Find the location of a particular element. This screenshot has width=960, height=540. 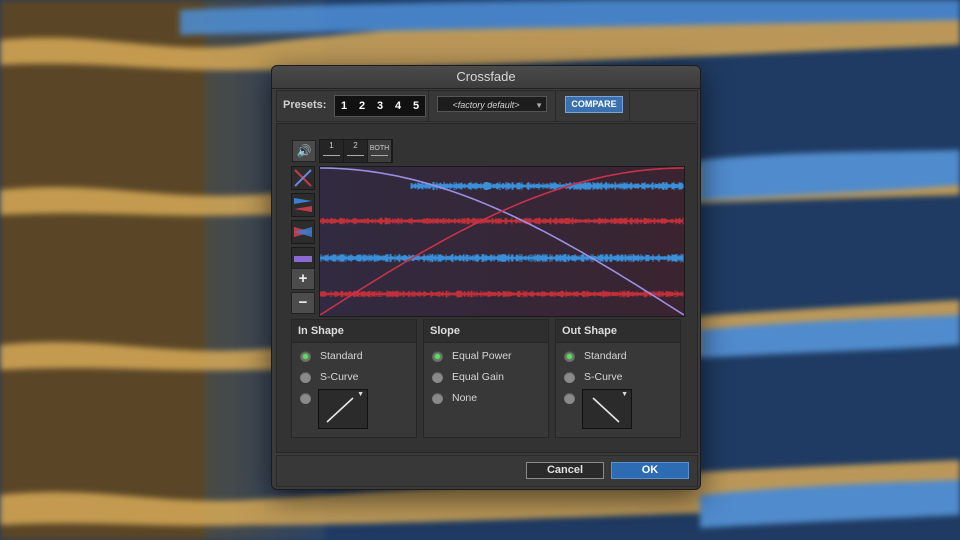

crossfade-curves-icon is located at coordinates (303, 178).